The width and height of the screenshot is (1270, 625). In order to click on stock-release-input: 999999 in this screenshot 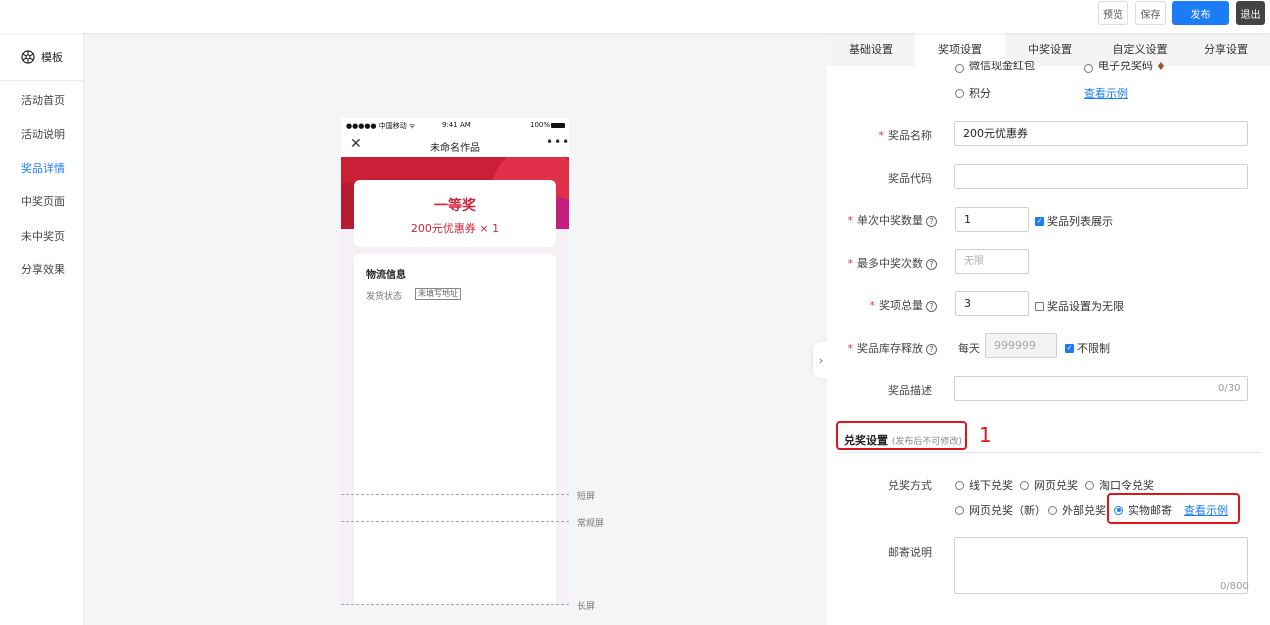, I will do `click(1021, 345)`.